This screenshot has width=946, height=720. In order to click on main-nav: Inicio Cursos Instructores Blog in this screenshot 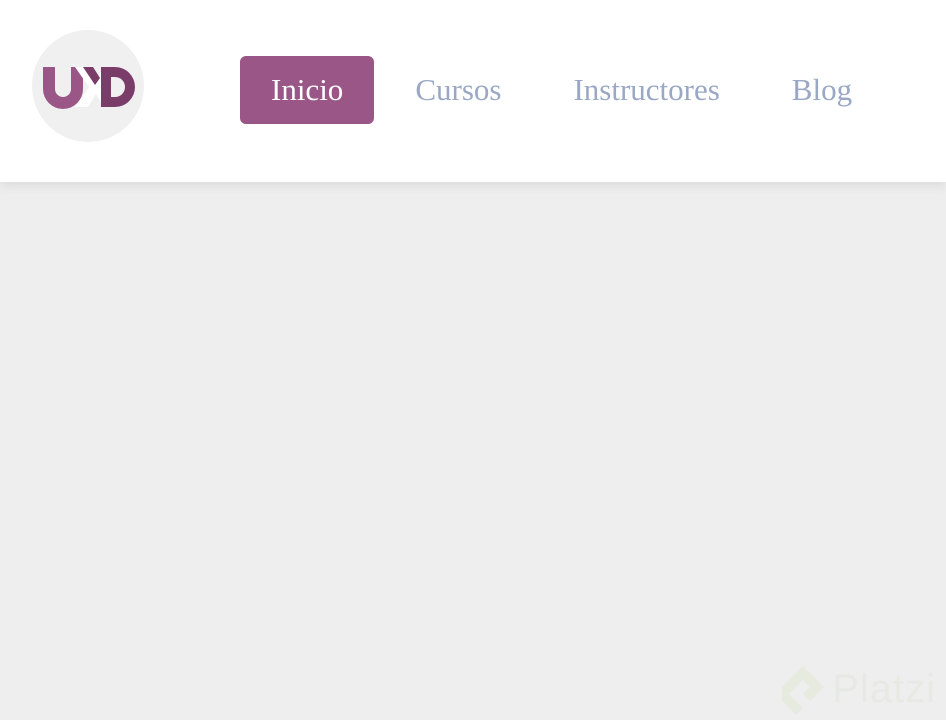, I will do `click(561, 90)`.